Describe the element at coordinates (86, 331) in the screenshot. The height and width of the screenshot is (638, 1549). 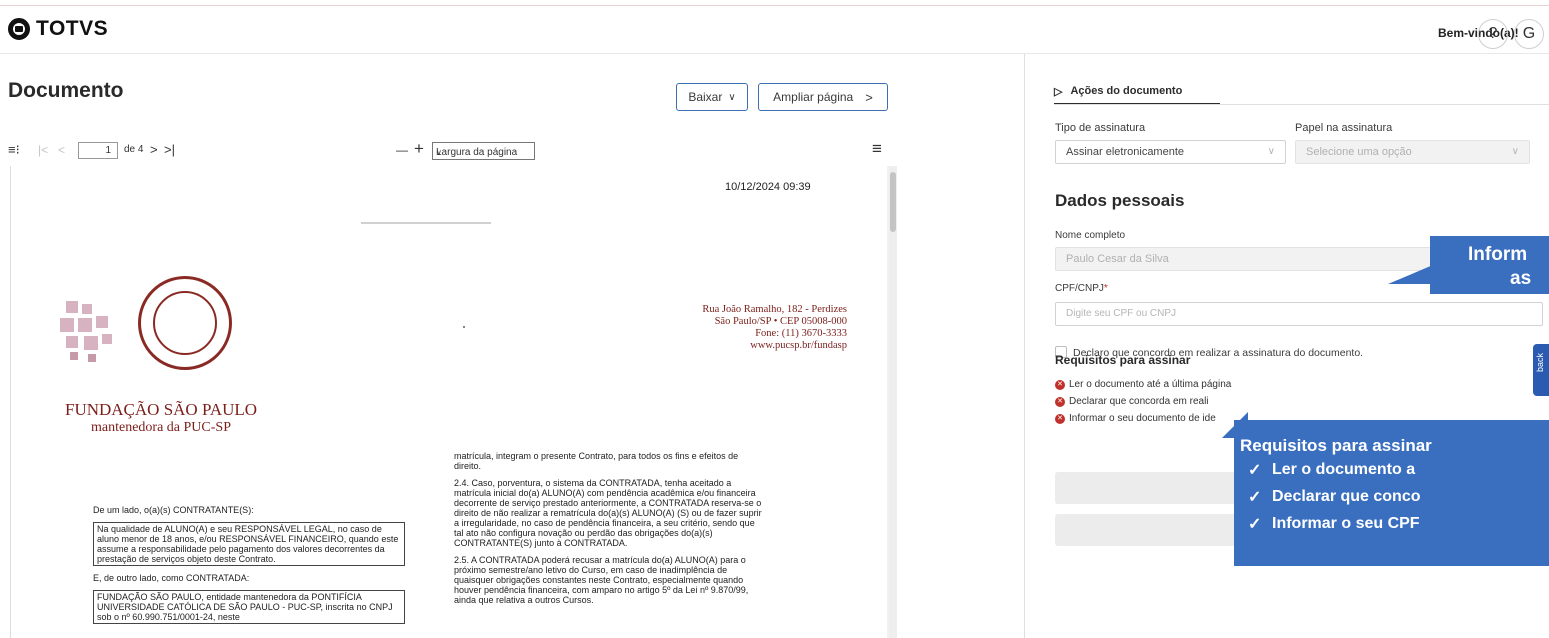
I see `decorative-motif-icon` at that location.